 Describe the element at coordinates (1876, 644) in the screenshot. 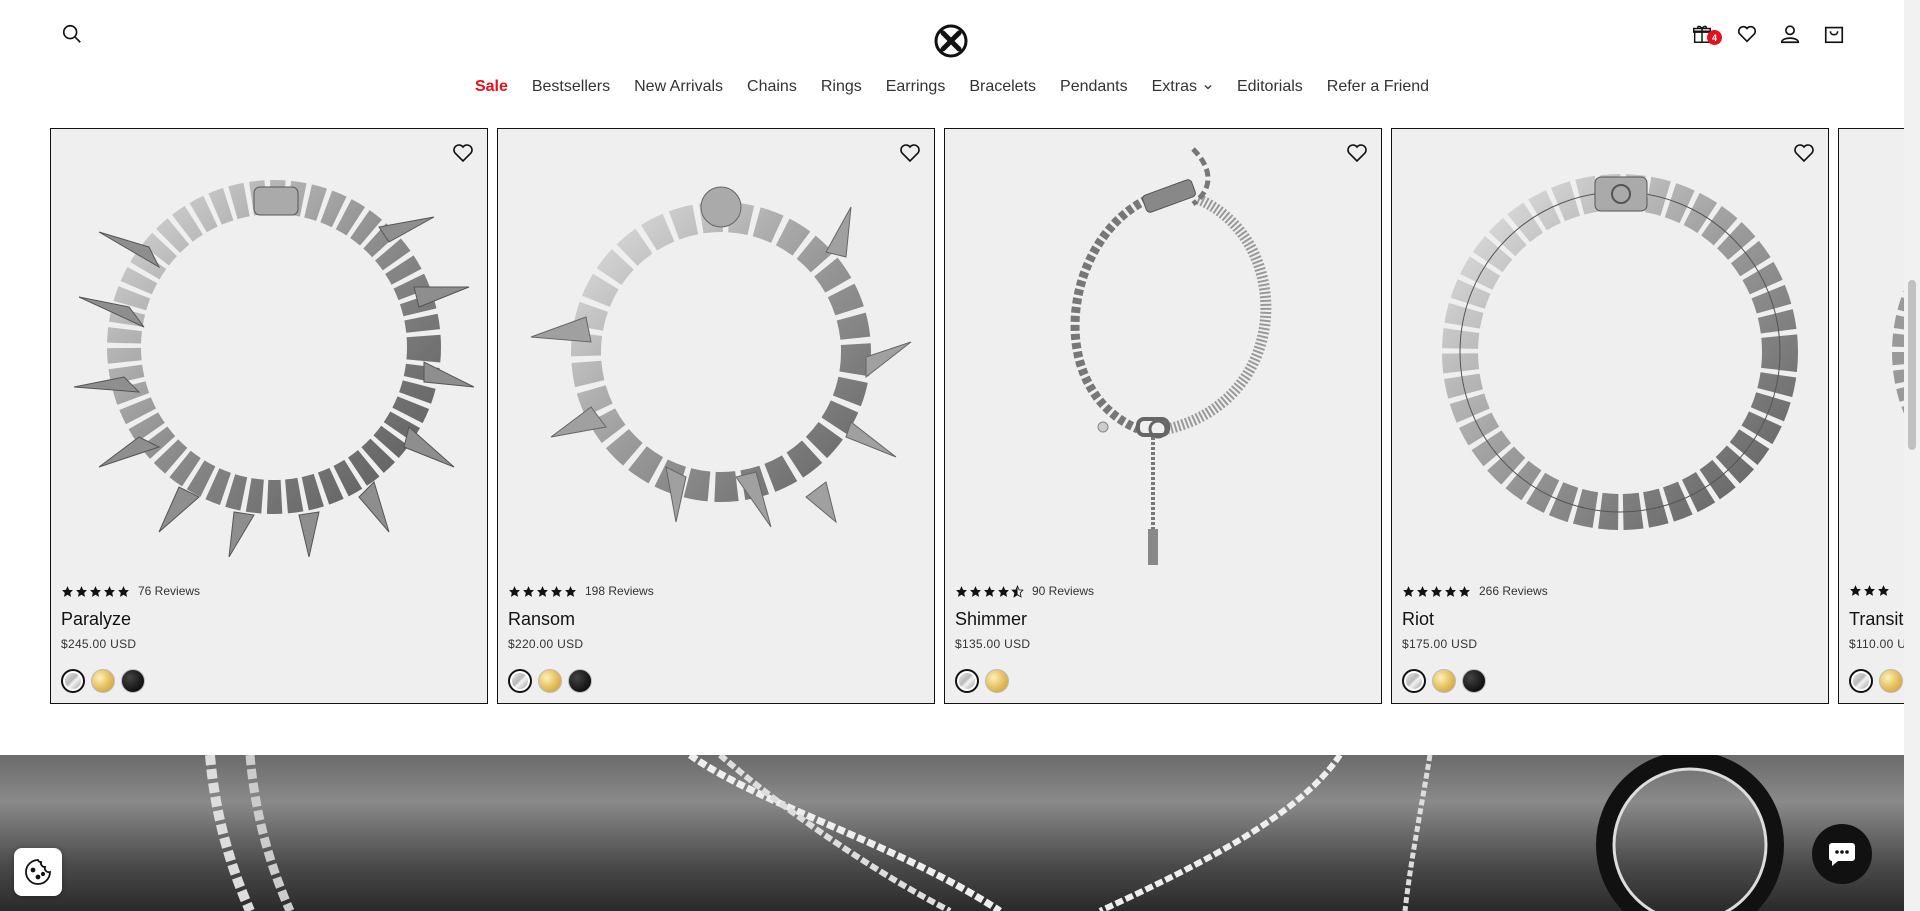

I see `product-price: $110.00 USD` at that location.